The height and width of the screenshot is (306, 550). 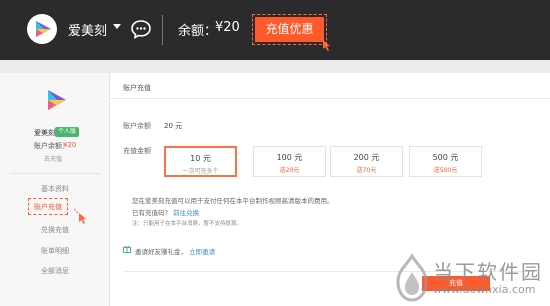 What do you see at coordinates (55, 230) in the screenshot?
I see `sidebar-item-redeem-recharge: 兑换充值` at bounding box center [55, 230].